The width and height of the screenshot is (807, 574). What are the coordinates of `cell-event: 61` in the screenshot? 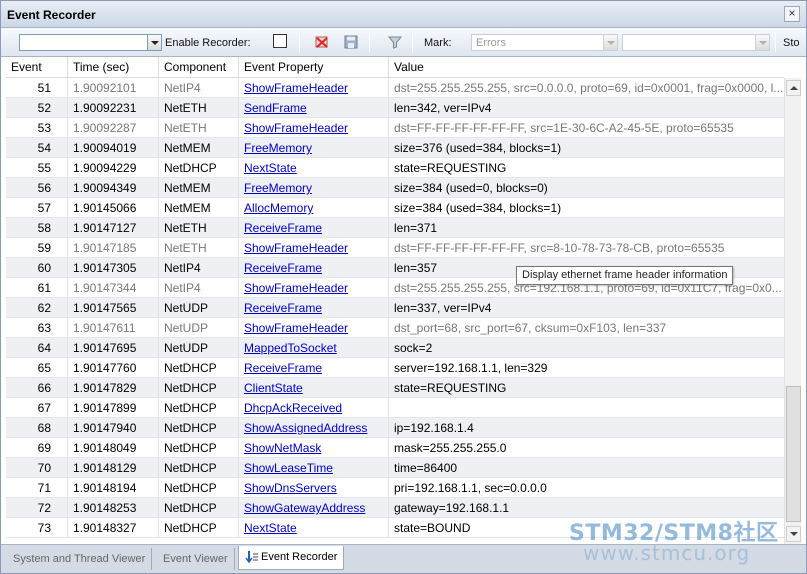 It's located at (37, 288).